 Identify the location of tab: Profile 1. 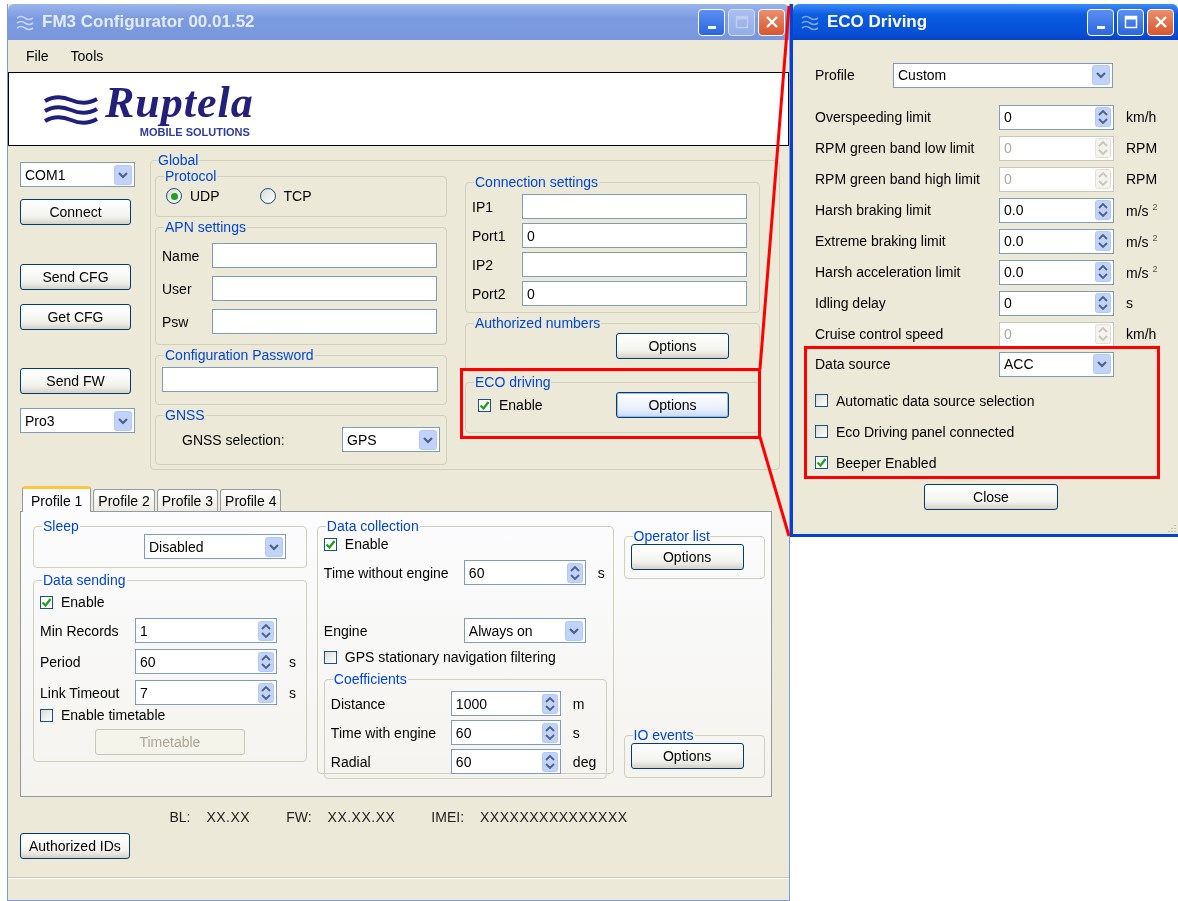
(57, 499).